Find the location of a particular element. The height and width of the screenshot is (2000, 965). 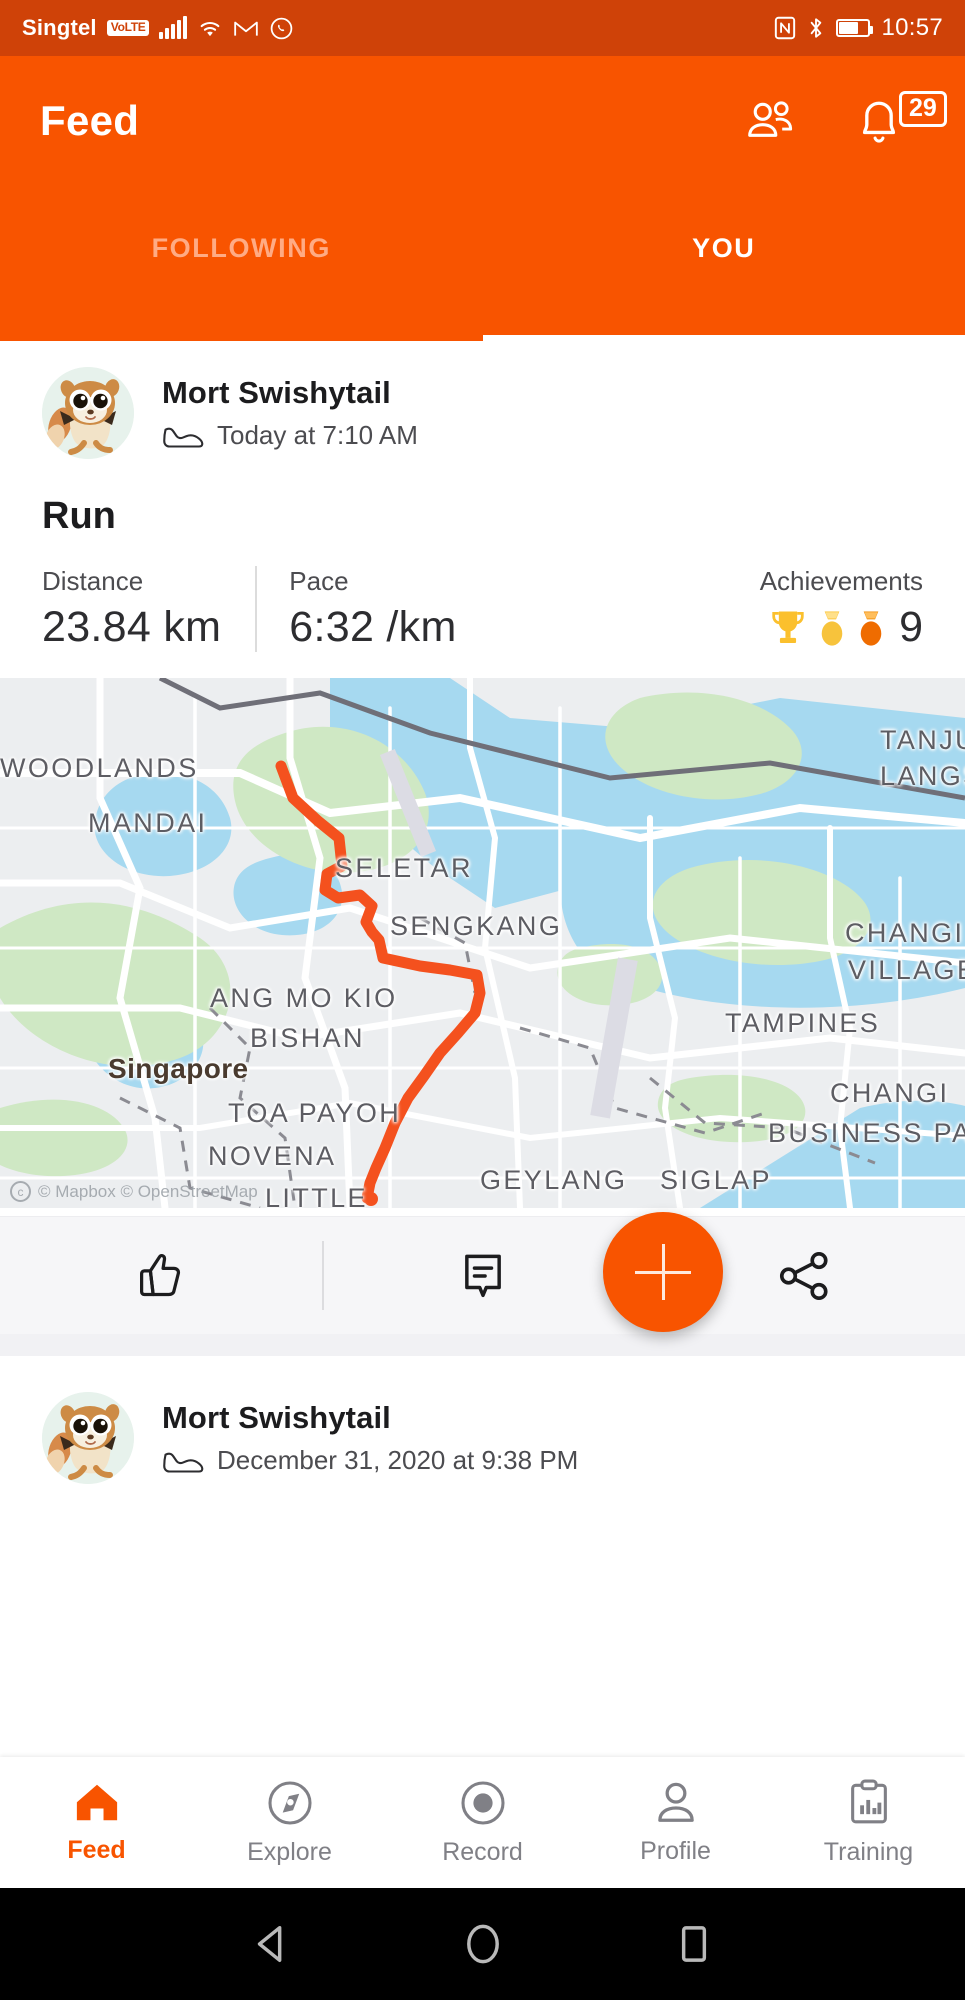

nav-item-profile: Profile is located at coordinates (675, 1822).